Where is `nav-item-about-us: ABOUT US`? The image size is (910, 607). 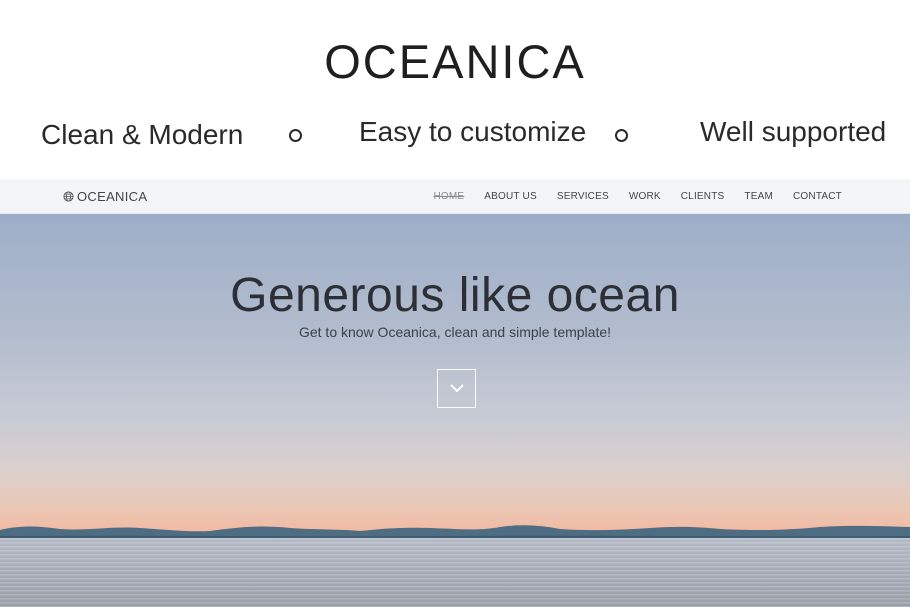 nav-item-about-us: ABOUT US is located at coordinates (510, 196).